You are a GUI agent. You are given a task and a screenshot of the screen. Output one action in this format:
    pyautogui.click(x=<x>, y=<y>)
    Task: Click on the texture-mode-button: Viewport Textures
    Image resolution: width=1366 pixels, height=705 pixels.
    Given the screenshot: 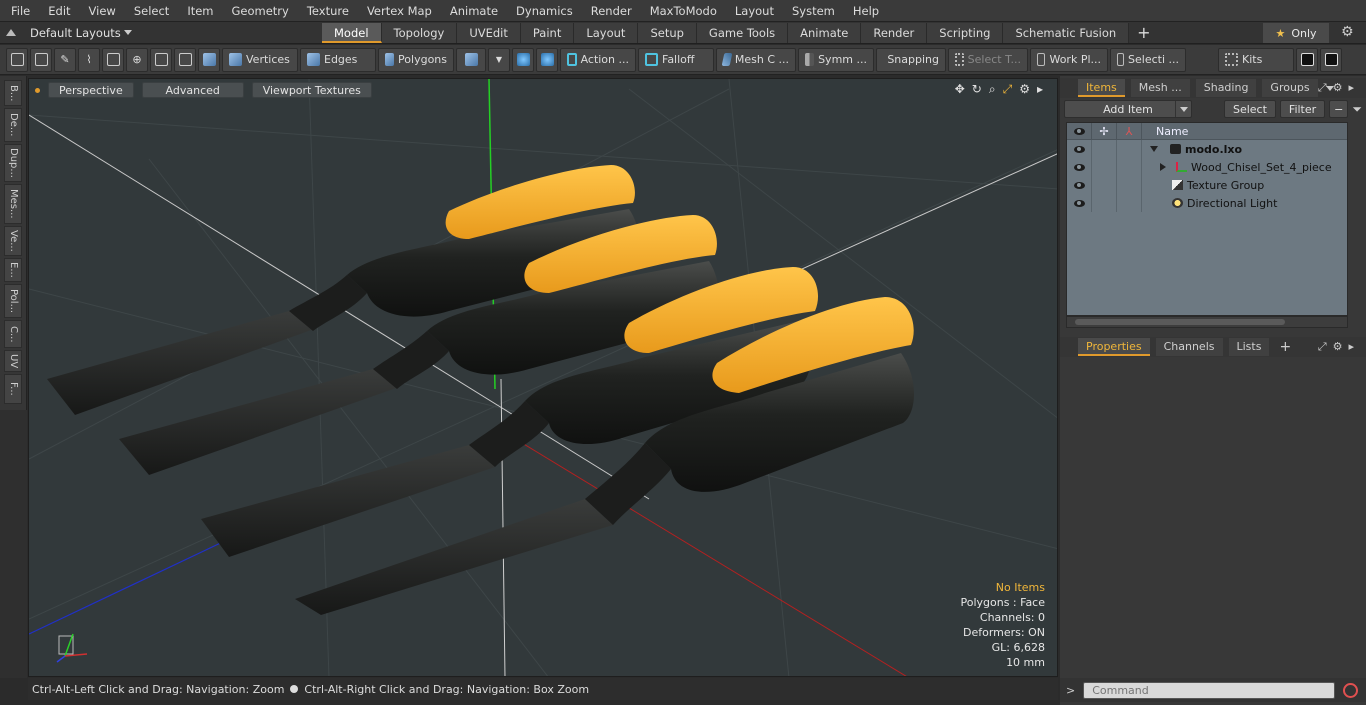 What is the action you would take?
    pyautogui.click(x=311, y=90)
    